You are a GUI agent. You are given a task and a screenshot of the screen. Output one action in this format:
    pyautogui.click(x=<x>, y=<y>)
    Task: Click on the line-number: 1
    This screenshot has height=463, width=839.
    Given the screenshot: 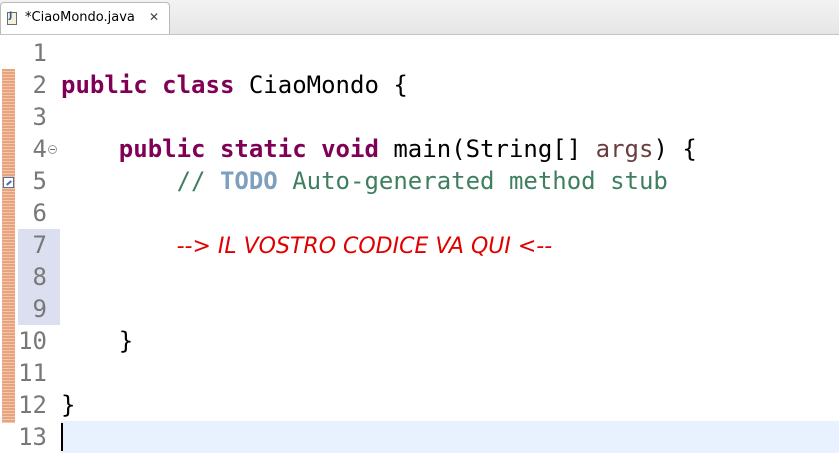 What is the action you would take?
    pyautogui.click(x=39, y=53)
    